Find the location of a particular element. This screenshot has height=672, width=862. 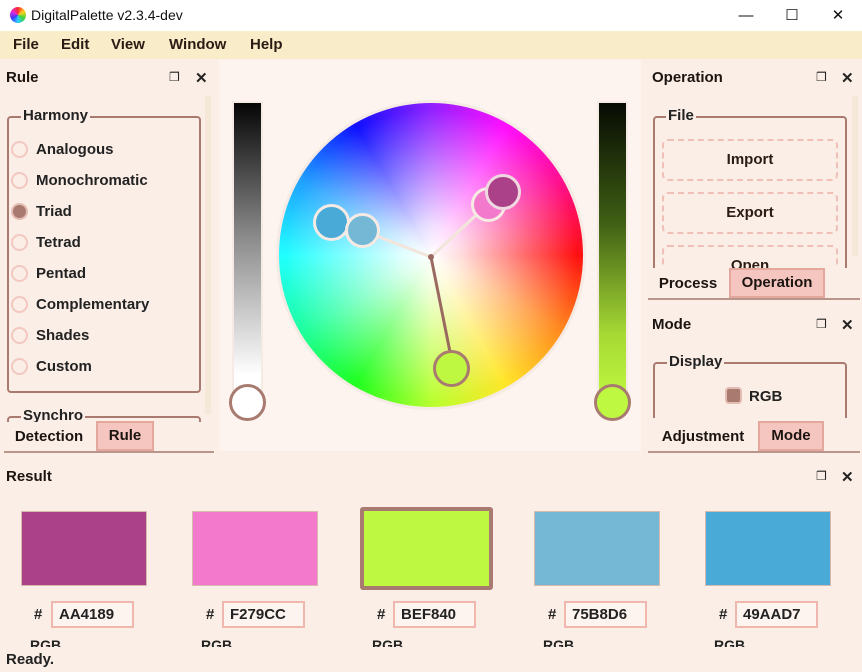

harmony-lines is located at coordinates (425, 278).